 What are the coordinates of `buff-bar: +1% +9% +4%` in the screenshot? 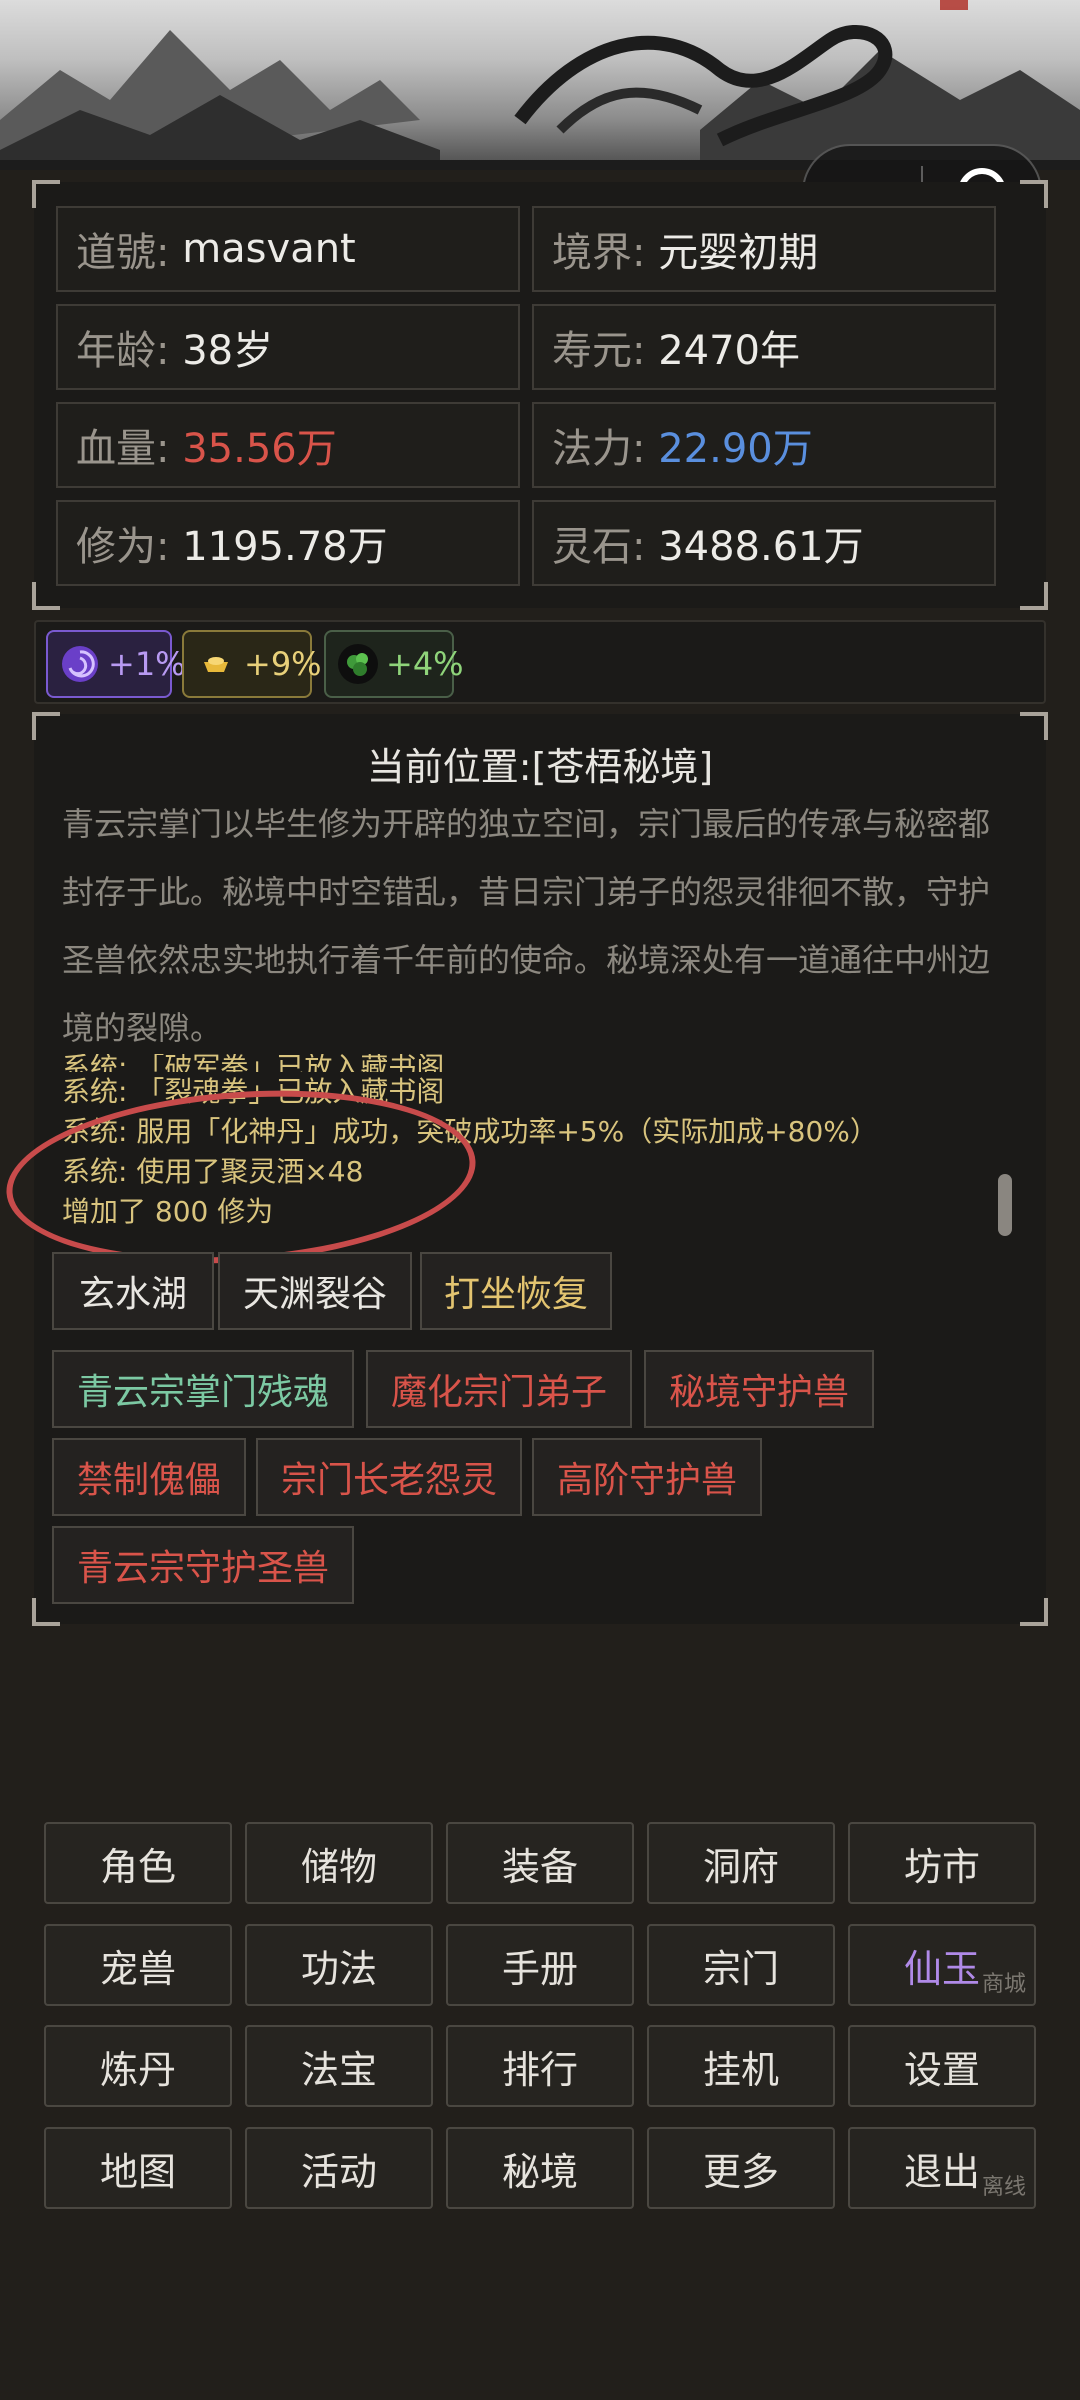 It's located at (540, 662).